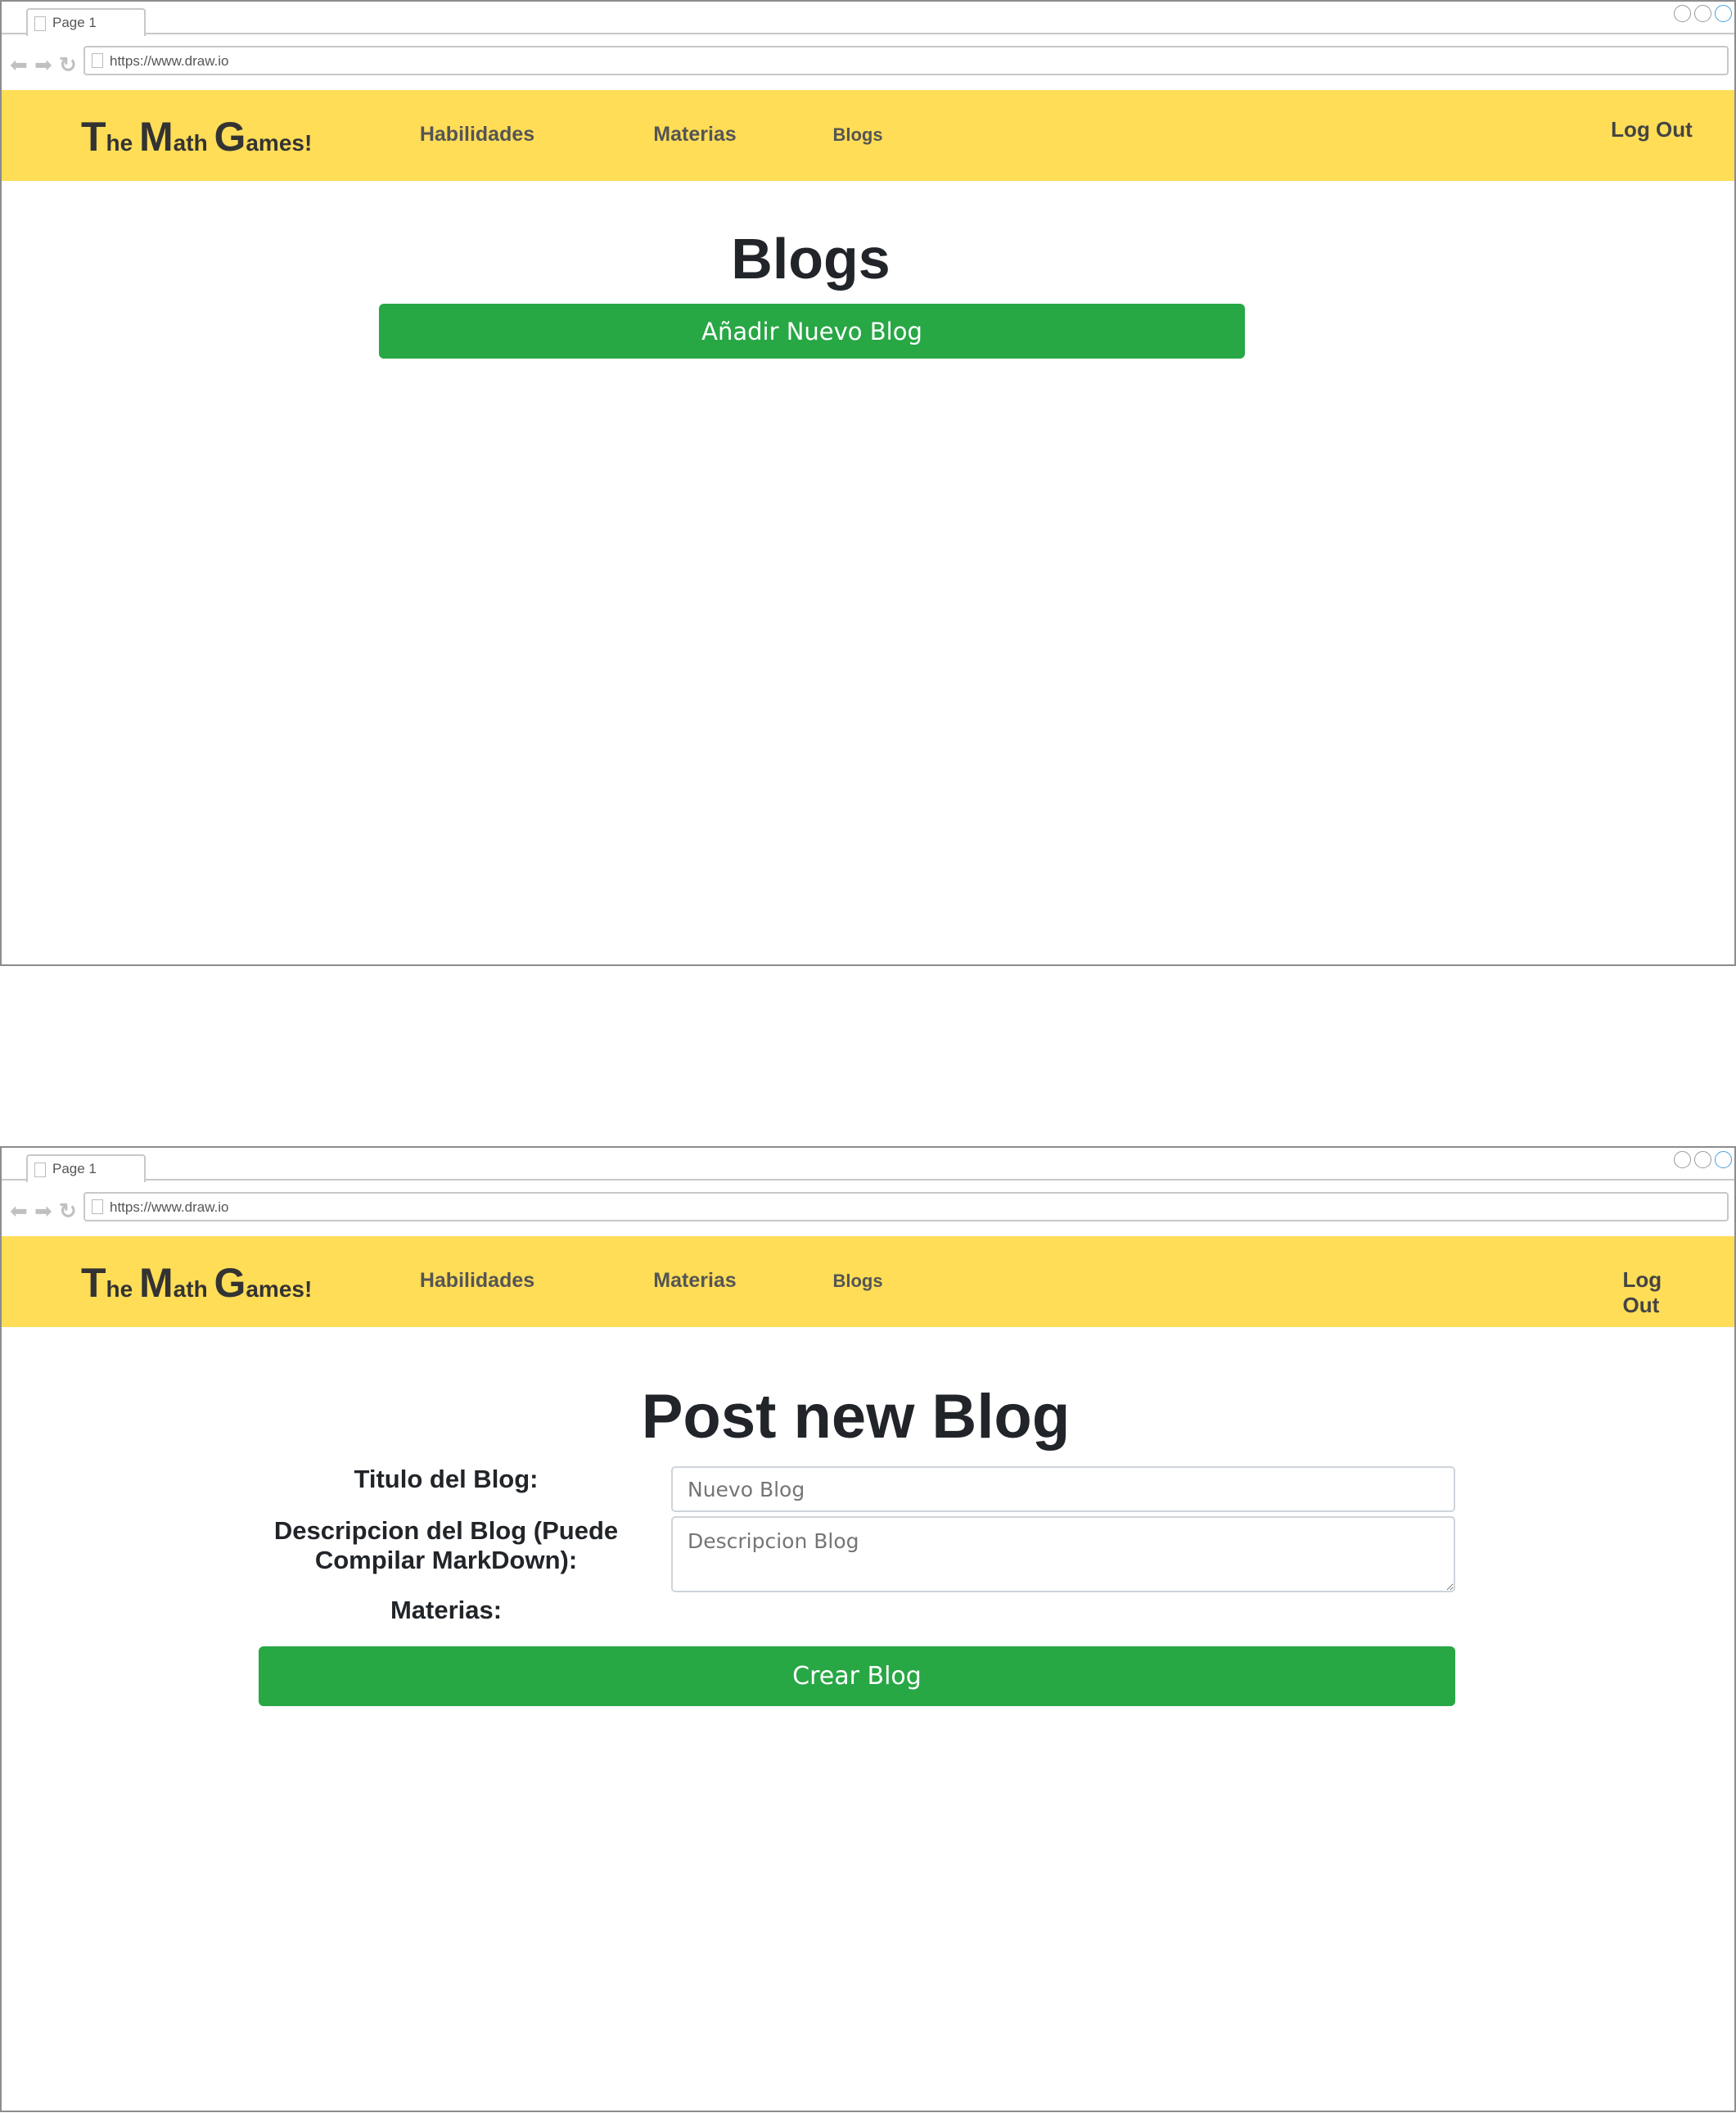  I want to click on materias-label: Materias:, so click(446, 1610).